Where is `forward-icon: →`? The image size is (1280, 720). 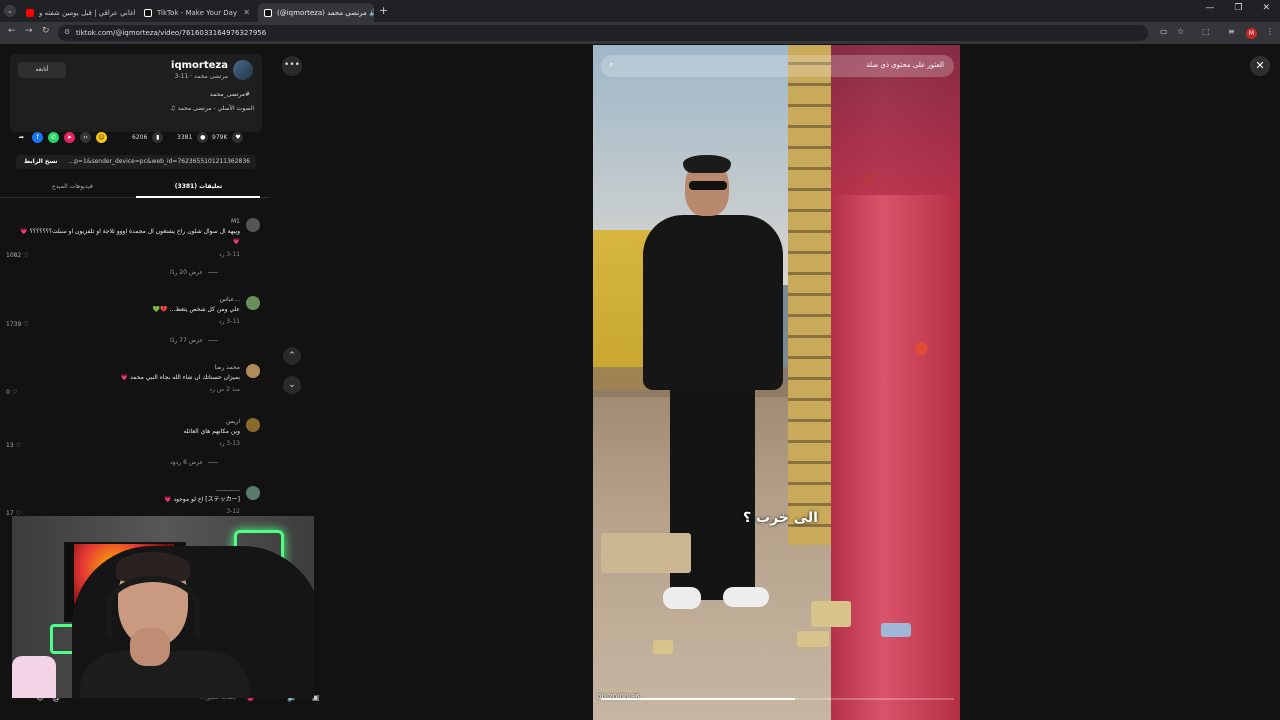 forward-icon: → is located at coordinates (29, 31).